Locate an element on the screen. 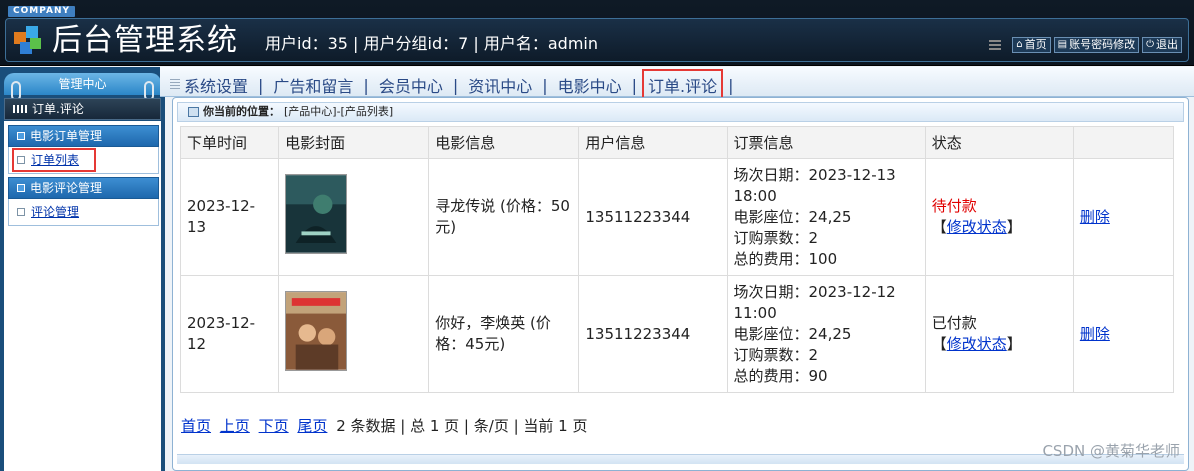  tab-member-center: 会员中心 is located at coordinates (411, 85).